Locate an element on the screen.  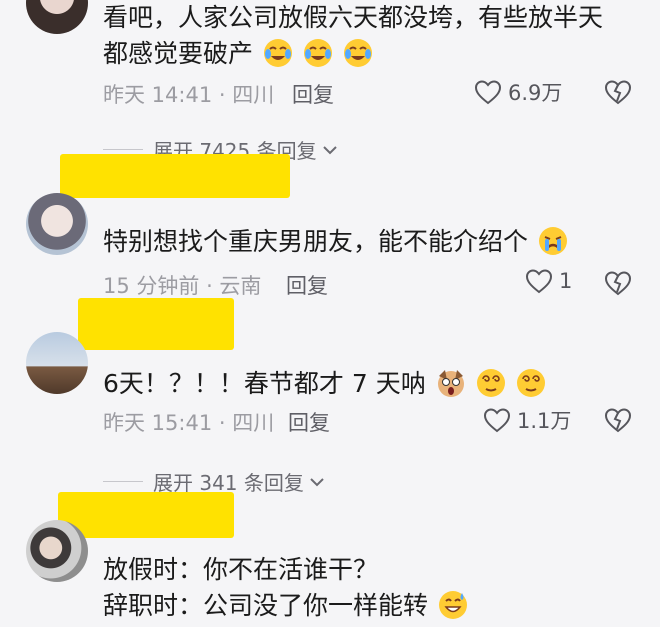
like-count: 1 is located at coordinates (566, 281).